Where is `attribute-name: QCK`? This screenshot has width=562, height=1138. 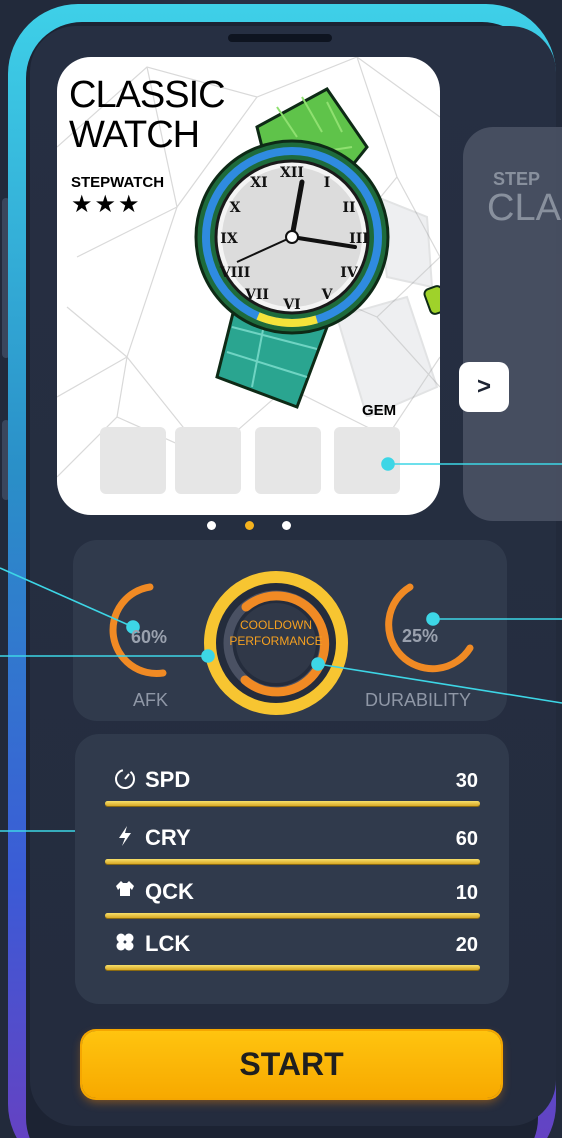 attribute-name: QCK is located at coordinates (169, 891).